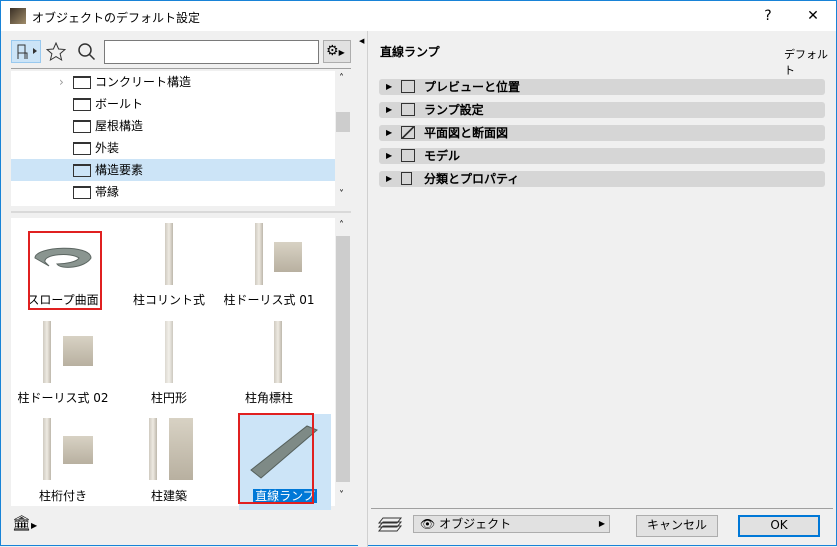 The image size is (837, 547). Describe the element at coordinates (408, 109) in the screenshot. I see `ramp-settings-icon` at that location.